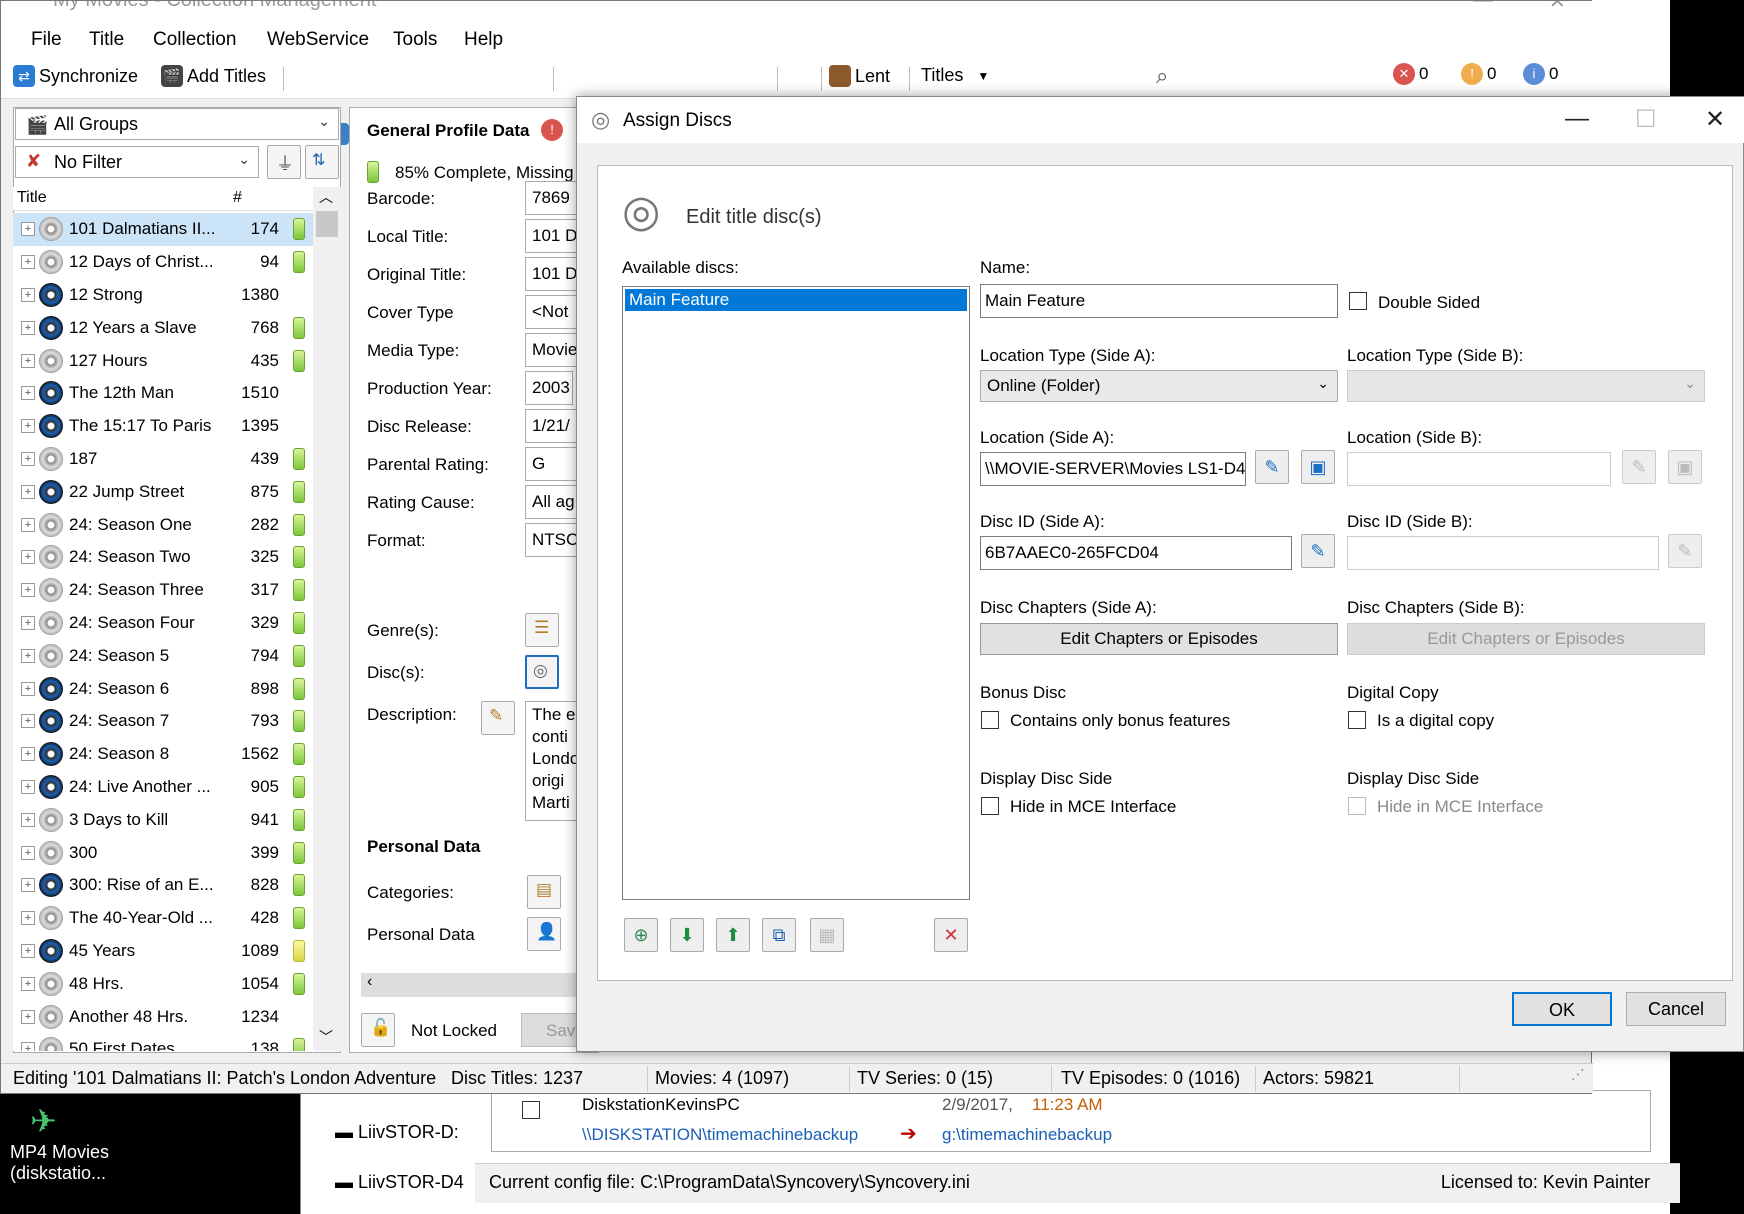  Describe the element at coordinates (163, 295) in the screenshot. I see `table-row: +12 Strong 1380` at that location.